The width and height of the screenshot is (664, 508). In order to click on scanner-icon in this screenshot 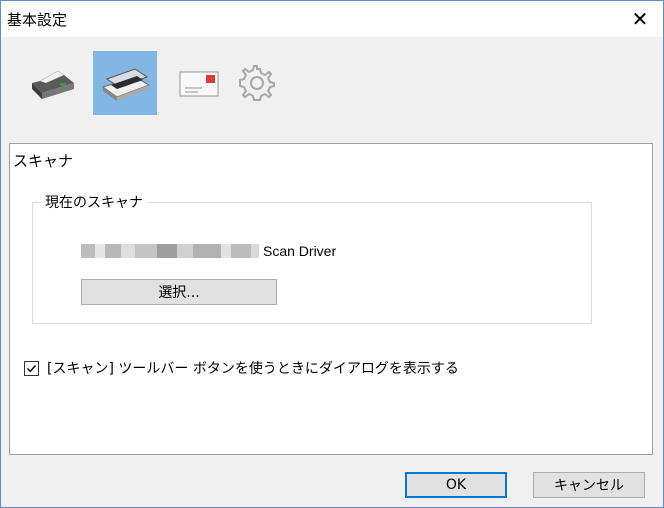, I will do `click(126, 84)`.